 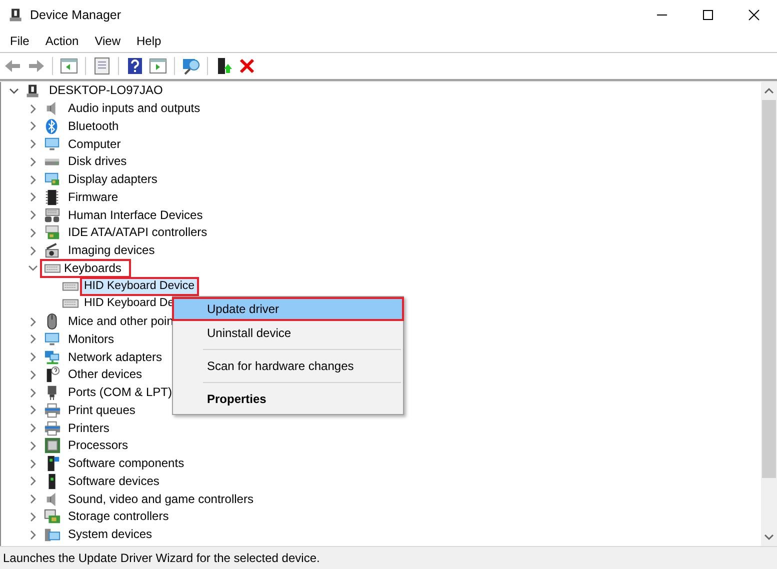 I want to click on tree-item: Network adapters, so click(x=115, y=357).